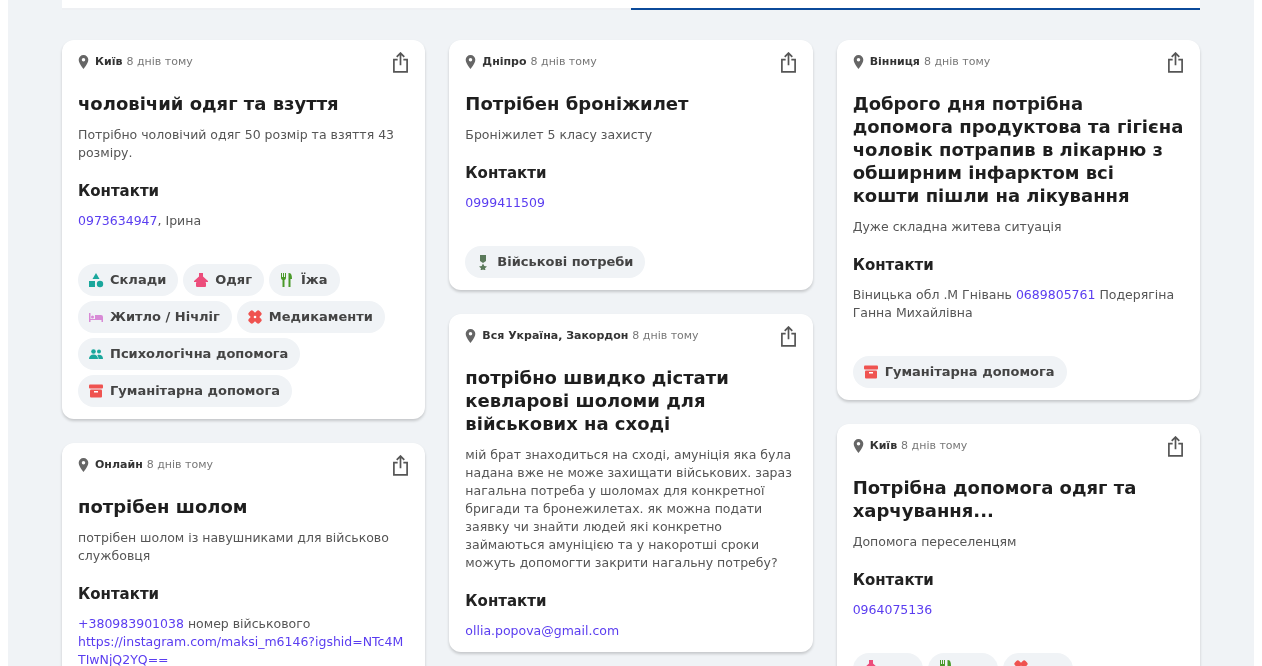  I want to click on contact-info: +380983901038 номер військового https://instagram.com/maksi_m6146?igshid=NTc4MTIwNjQ2YQ==, so click(244, 640).